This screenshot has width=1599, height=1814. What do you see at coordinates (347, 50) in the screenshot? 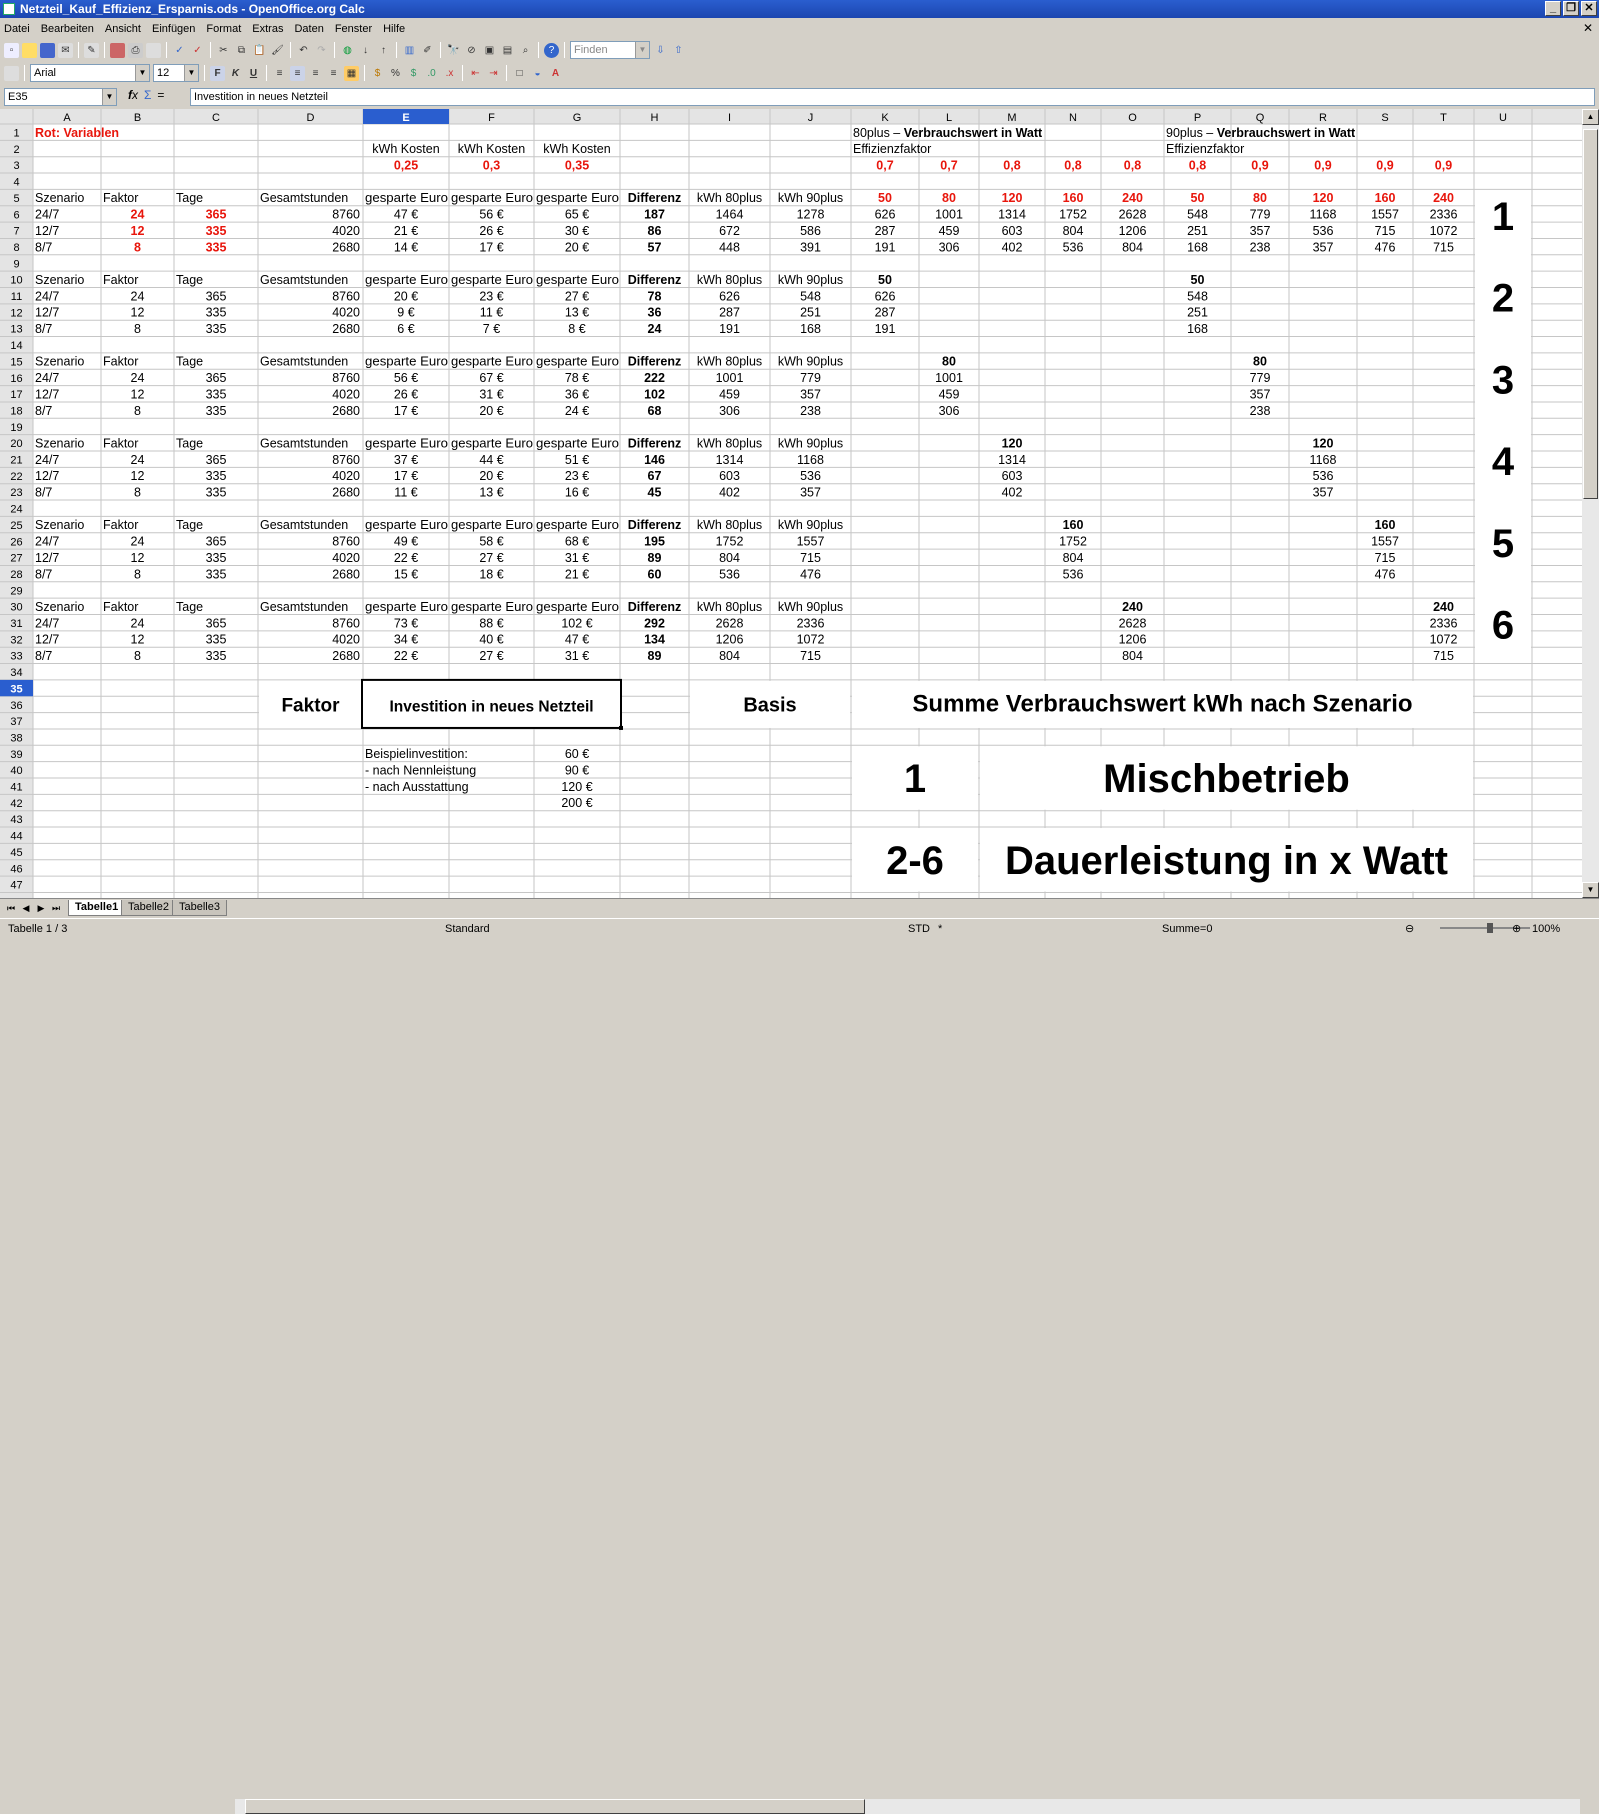
I see `hyperlink-icon: ◍` at bounding box center [347, 50].